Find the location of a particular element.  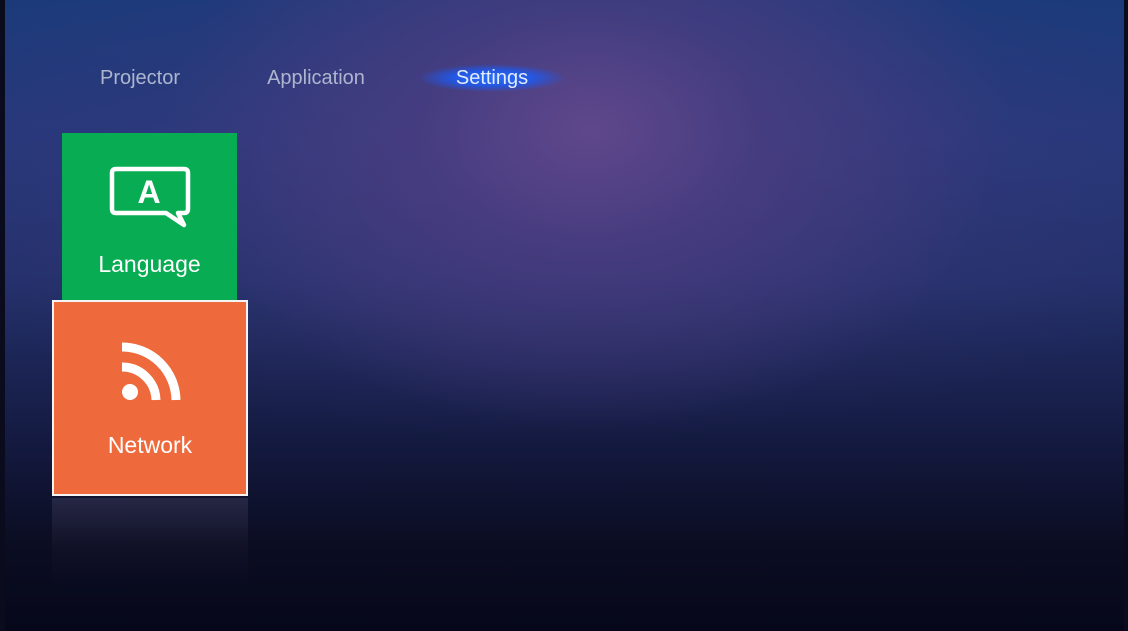

wifi-signal-icon is located at coordinates (150, 373).